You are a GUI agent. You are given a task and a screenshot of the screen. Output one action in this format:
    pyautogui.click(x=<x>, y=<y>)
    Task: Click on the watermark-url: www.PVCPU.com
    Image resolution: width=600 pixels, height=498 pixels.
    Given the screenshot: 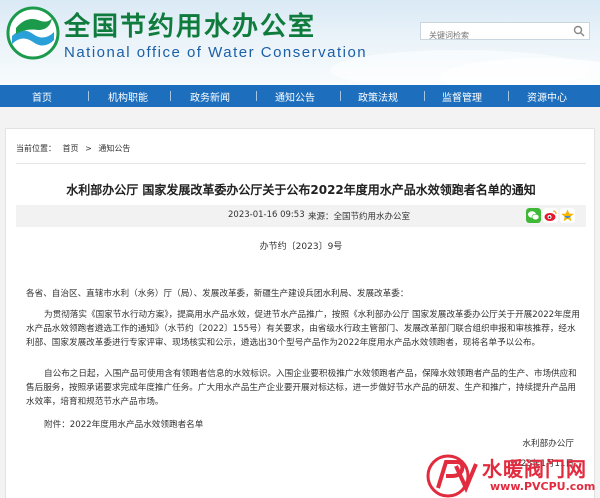 What is the action you would take?
    pyautogui.click(x=543, y=486)
    